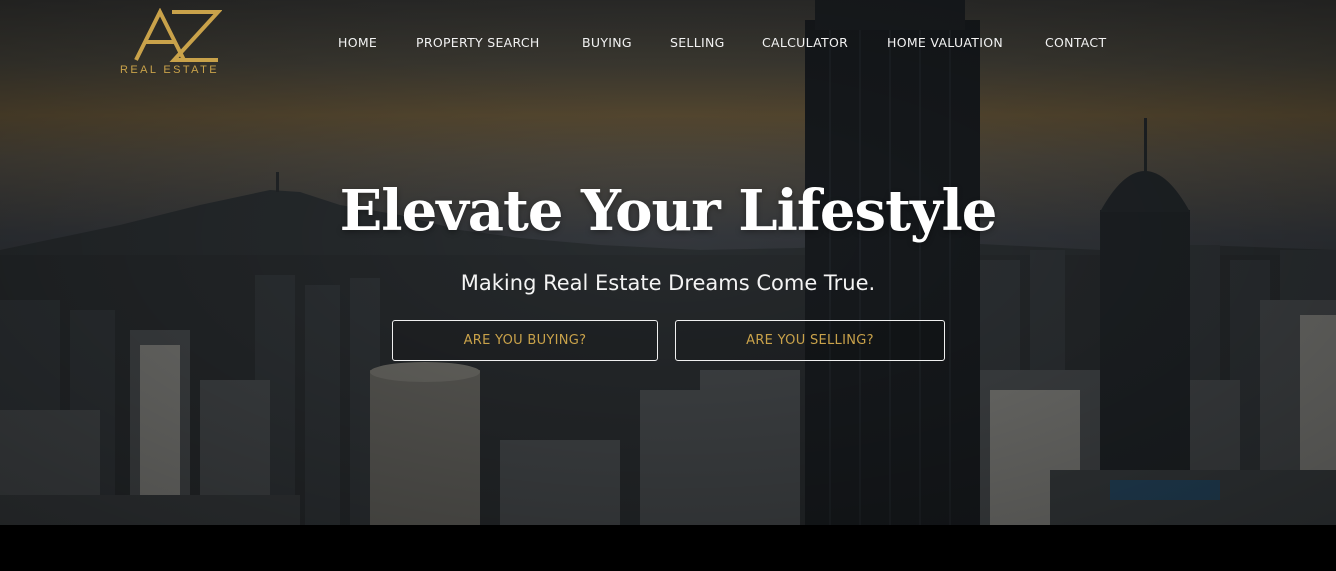  Describe the element at coordinates (1075, 42) in the screenshot. I see `nav-contact: CONTACT` at that location.